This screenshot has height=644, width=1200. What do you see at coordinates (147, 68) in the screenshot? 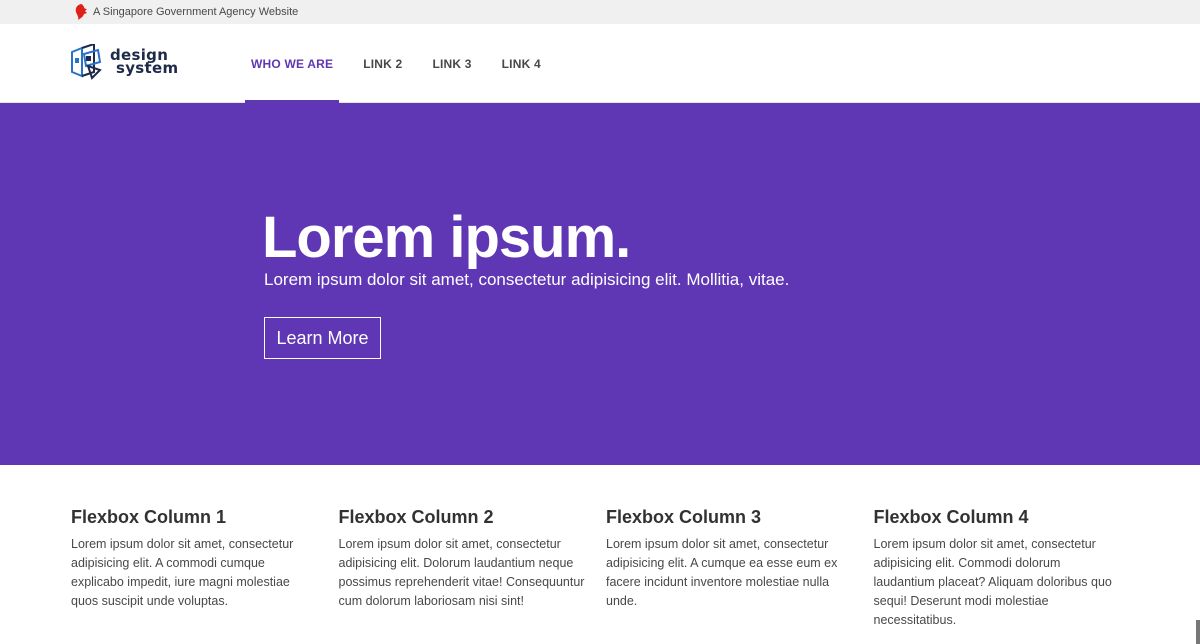
I see `logo-text-line2: system` at bounding box center [147, 68].